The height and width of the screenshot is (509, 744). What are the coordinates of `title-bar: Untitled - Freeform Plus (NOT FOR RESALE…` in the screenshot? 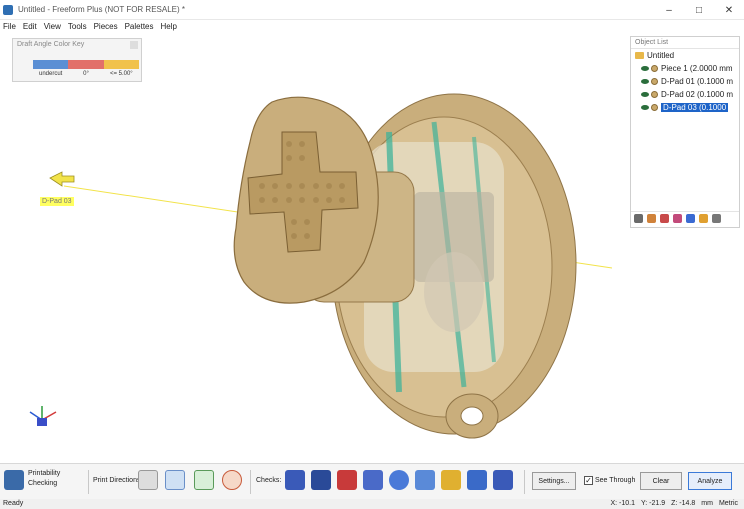 It's located at (372, 10).